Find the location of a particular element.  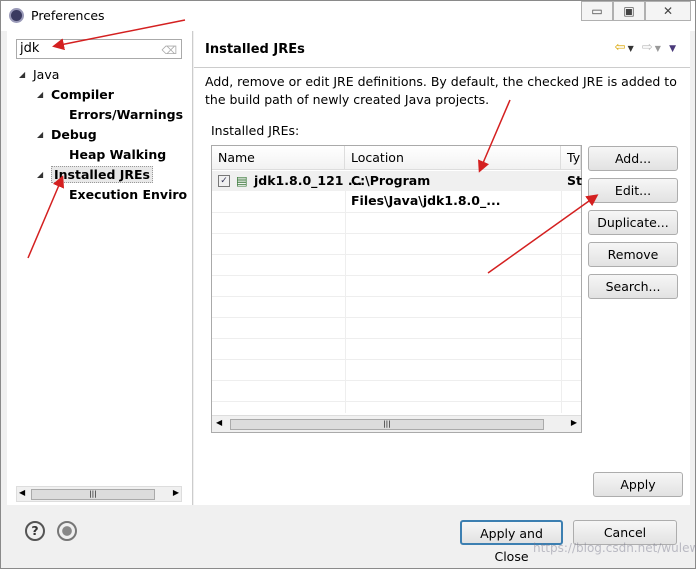

tree-item: Execution Enviro is located at coordinates (121, 195).